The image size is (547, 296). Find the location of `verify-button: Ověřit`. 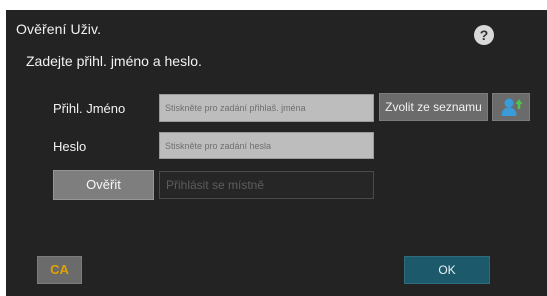

verify-button: Ověřit is located at coordinates (103, 185).